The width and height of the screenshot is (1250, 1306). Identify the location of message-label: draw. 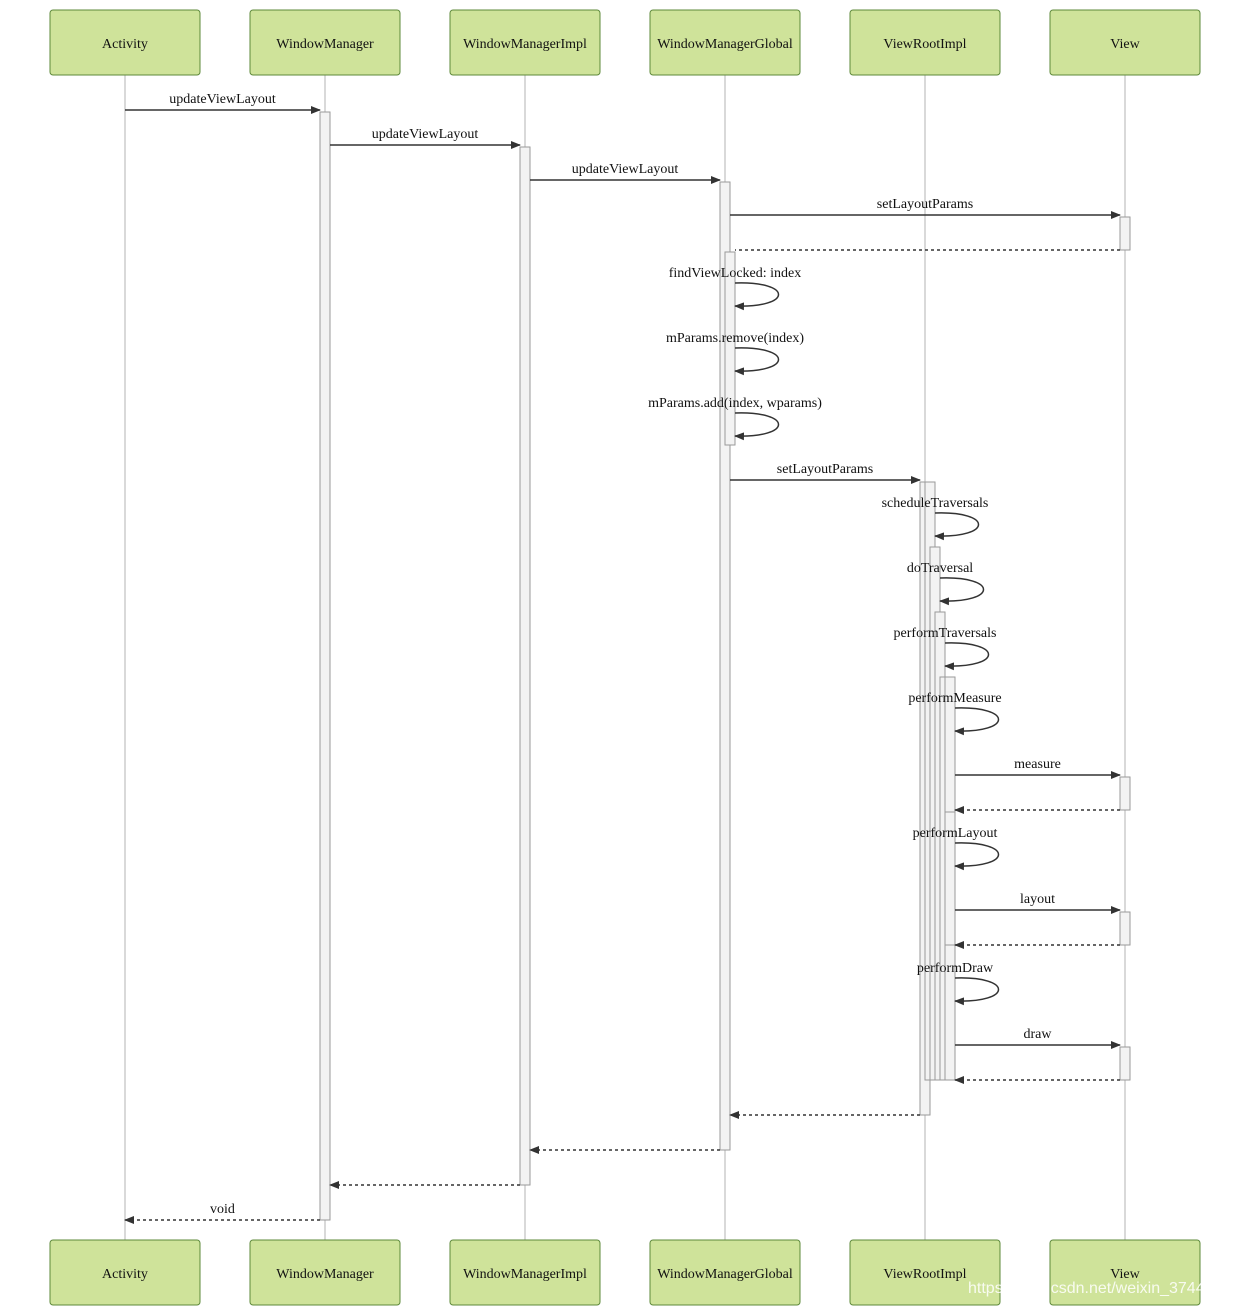
(1038, 1034).